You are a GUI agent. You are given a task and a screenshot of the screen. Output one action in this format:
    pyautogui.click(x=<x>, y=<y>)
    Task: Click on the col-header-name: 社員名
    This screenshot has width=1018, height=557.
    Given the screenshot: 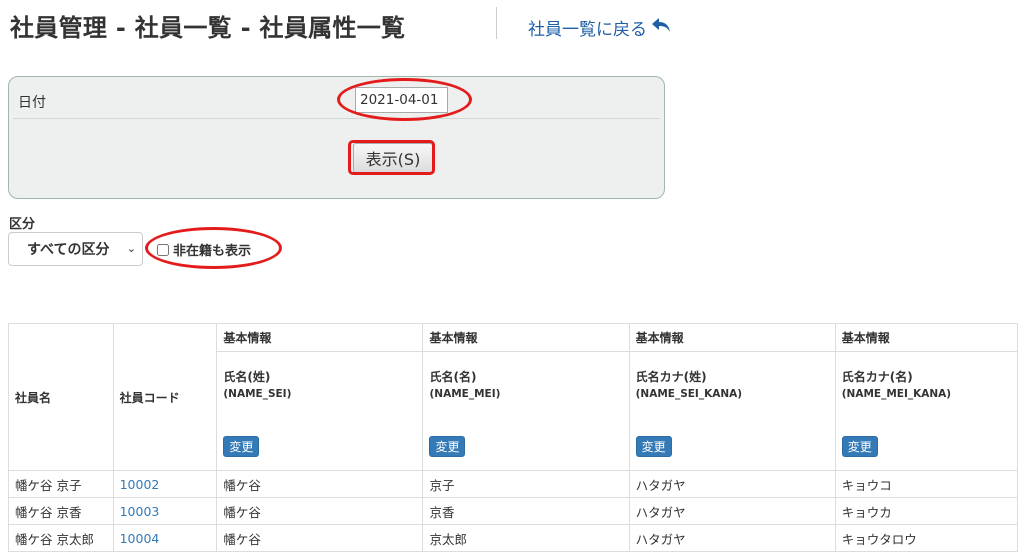 What is the action you would take?
    pyautogui.click(x=61, y=397)
    